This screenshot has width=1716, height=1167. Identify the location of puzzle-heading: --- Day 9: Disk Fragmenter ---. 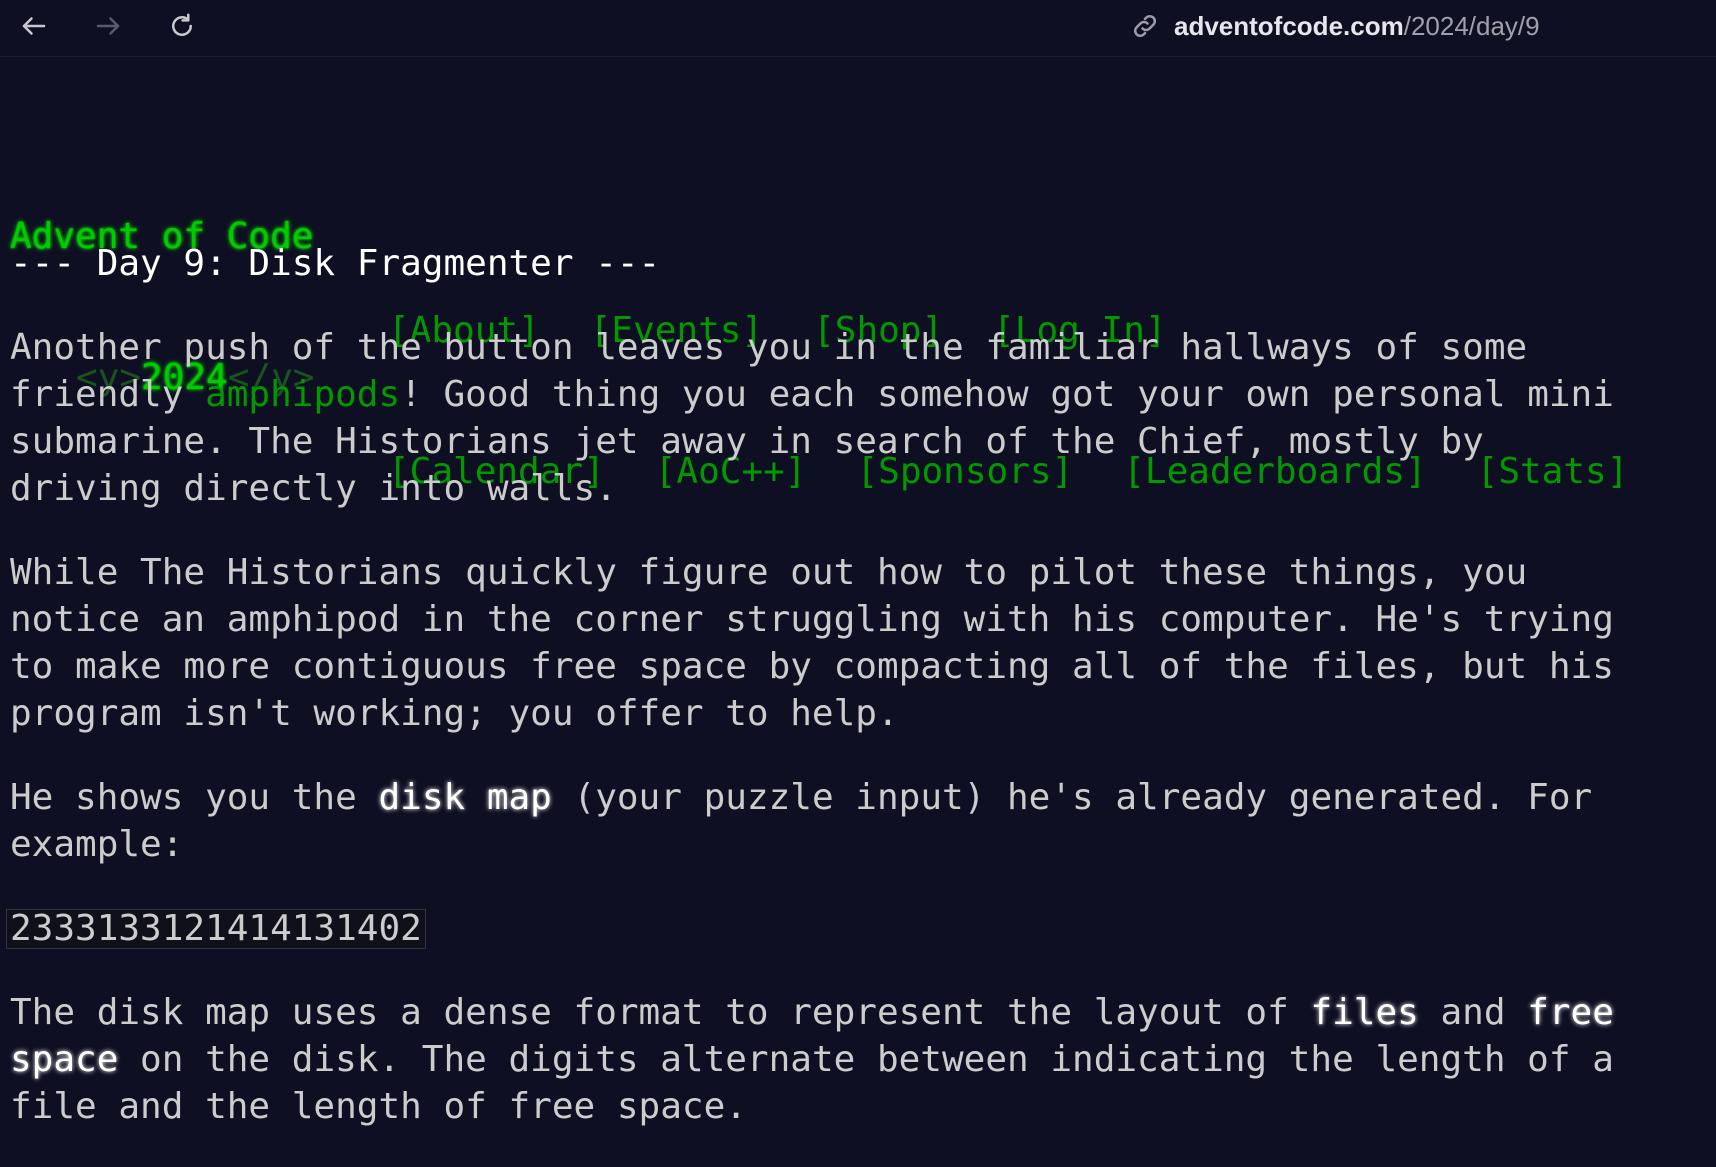
(335, 263).